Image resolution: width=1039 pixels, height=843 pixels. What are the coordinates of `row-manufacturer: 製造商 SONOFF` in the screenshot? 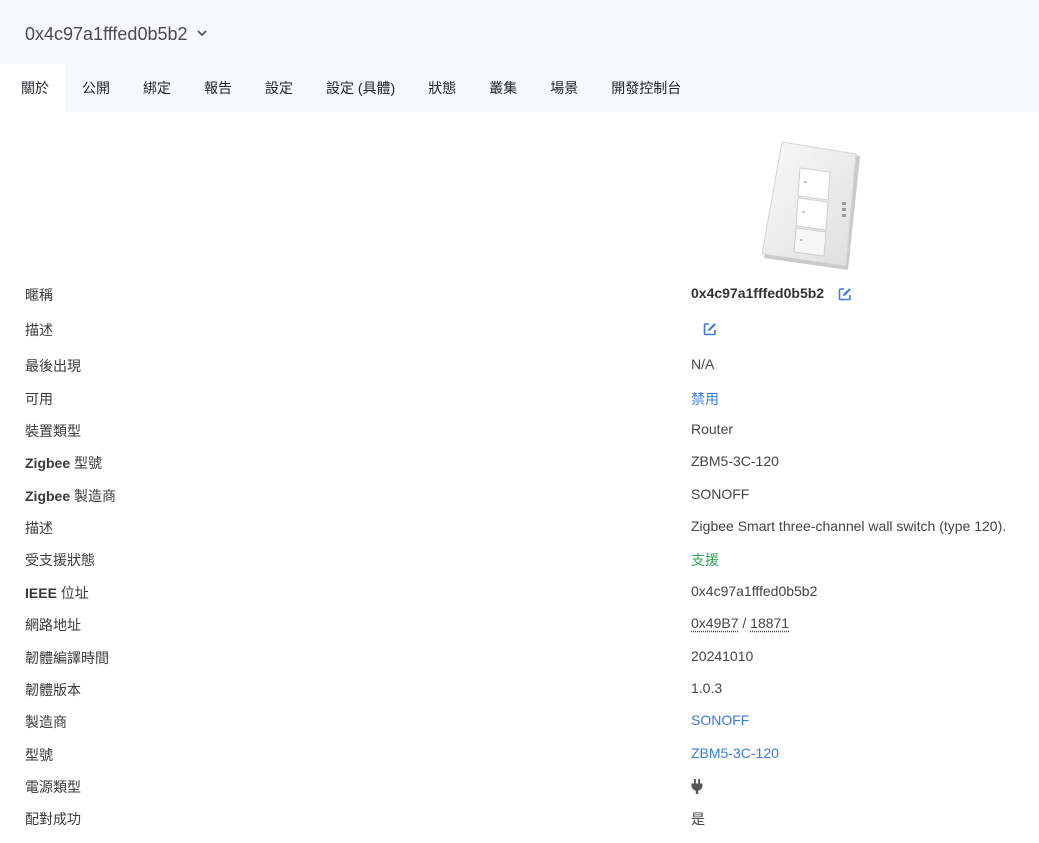 It's located at (519, 722).